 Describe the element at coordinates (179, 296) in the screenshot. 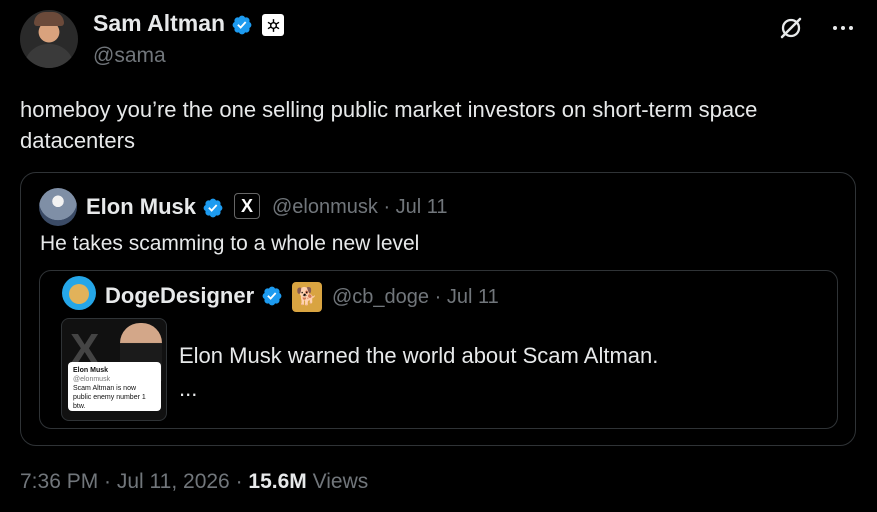

I see `nested-author-name: DogeDesigner` at that location.